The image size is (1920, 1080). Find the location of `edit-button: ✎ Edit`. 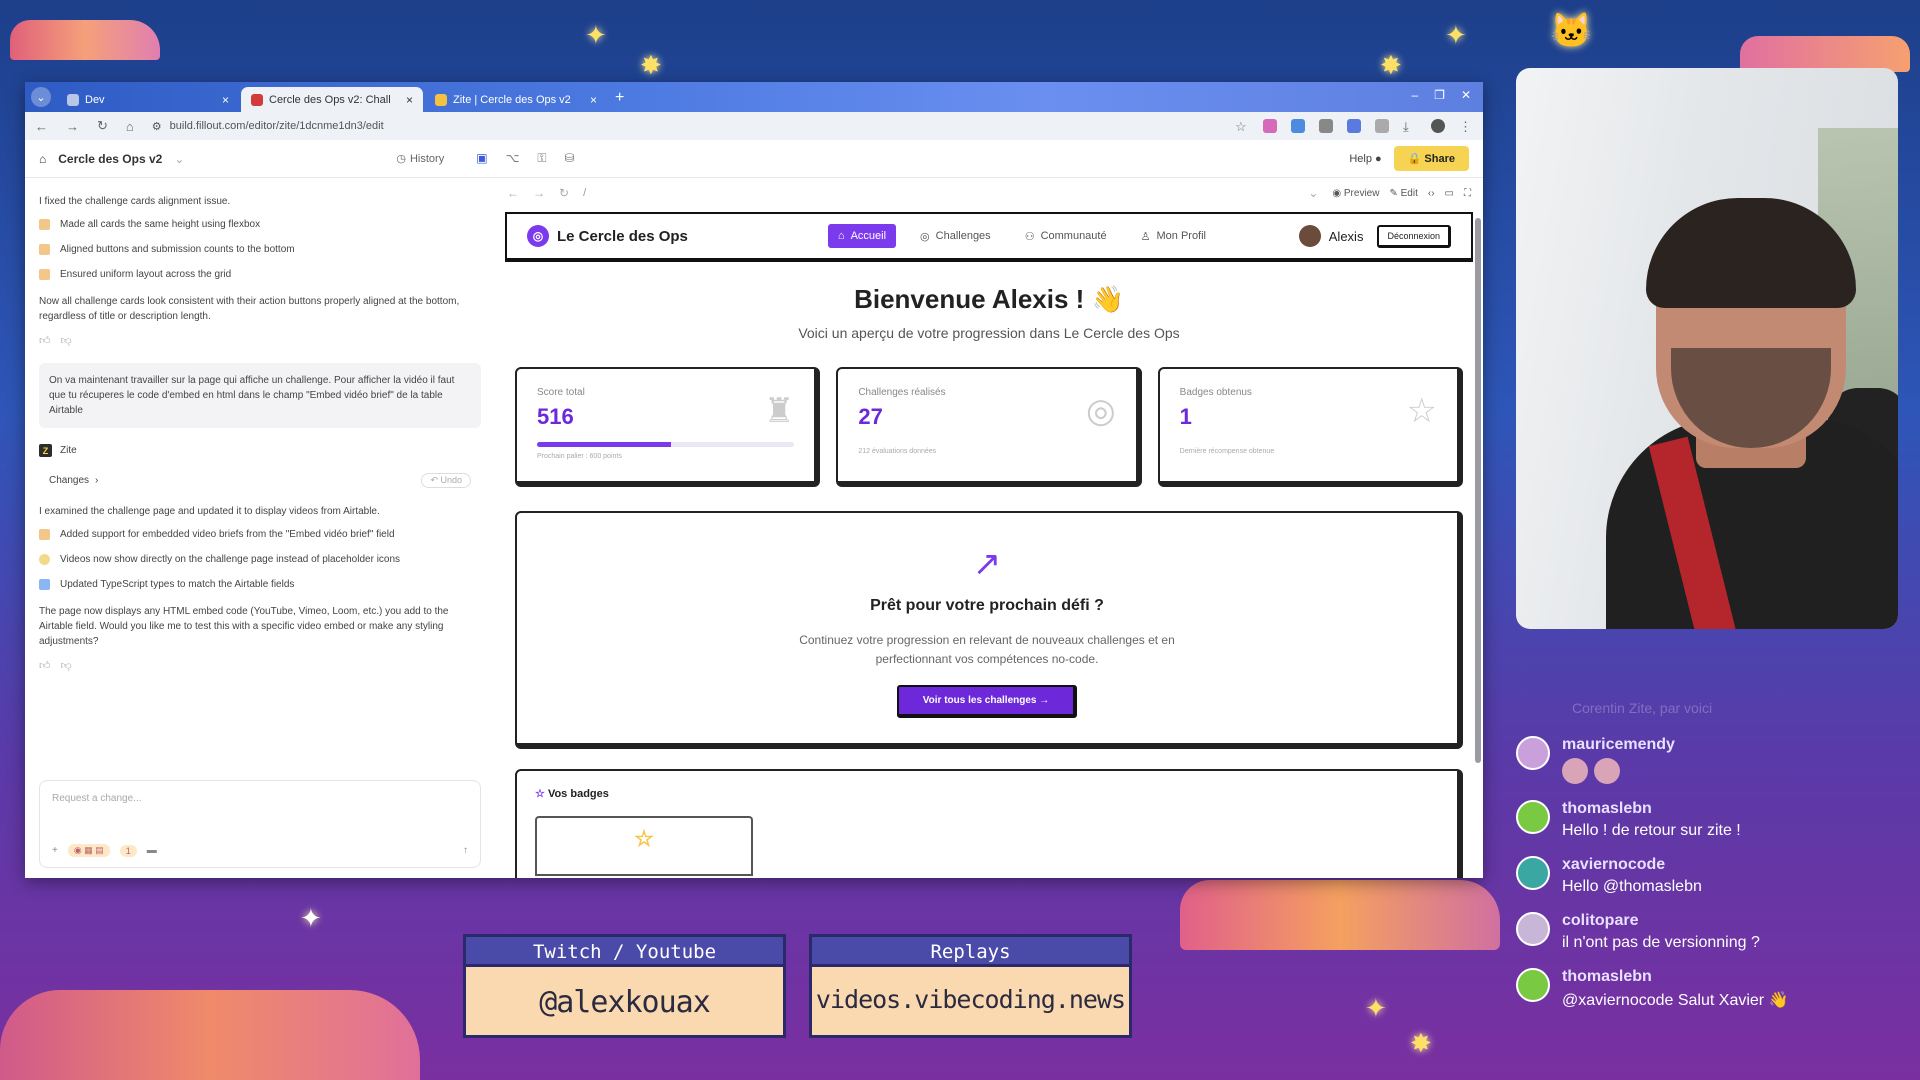

edit-button: ✎ Edit is located at coordinates (1403, 193).